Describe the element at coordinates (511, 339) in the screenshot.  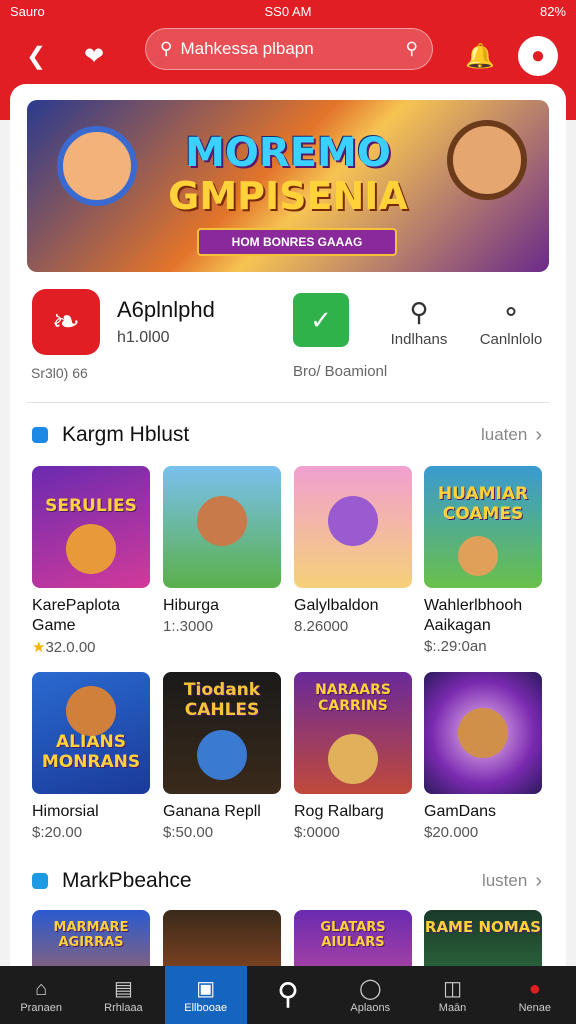
I see `action-share-label: Canlnlolo` at that location.